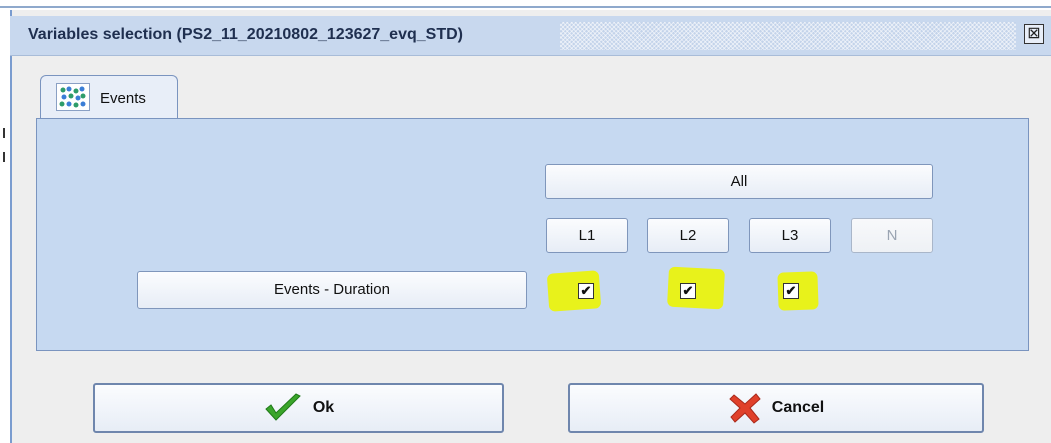 The width and height of the screenshot is (1051, 443). Describe the element at coordinates (739, 181) in the screenshot. I see `select-all-button: All` at that location.